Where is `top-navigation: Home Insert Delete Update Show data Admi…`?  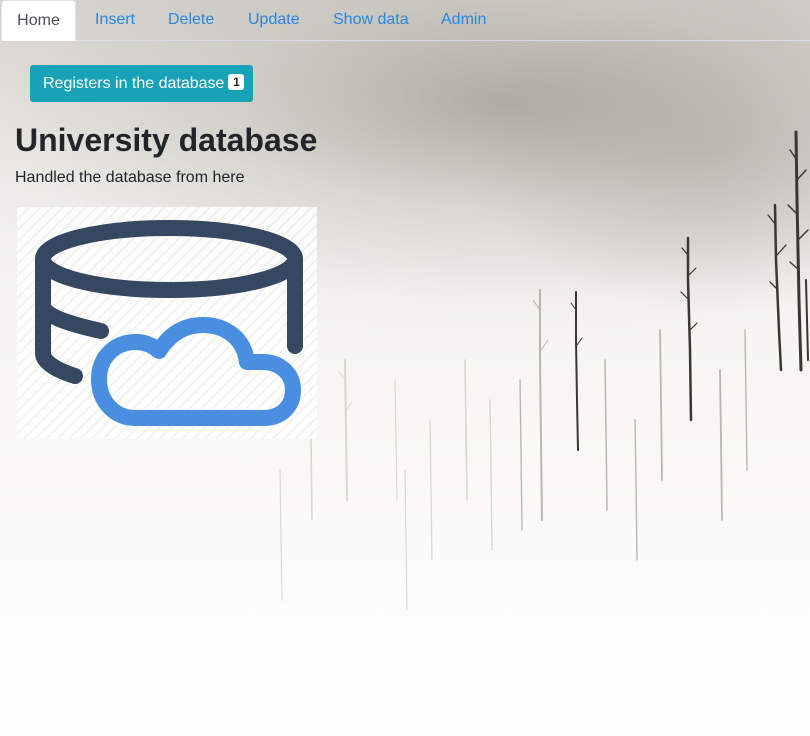
top-navigation: Home Insert Delete Update Show data Admi… is located at coordinates (405, 20).